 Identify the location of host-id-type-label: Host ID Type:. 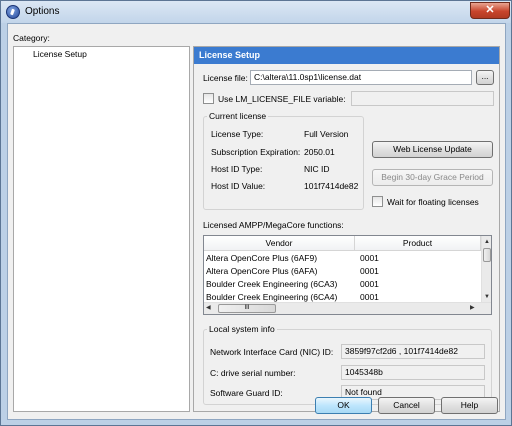
(237, 169).